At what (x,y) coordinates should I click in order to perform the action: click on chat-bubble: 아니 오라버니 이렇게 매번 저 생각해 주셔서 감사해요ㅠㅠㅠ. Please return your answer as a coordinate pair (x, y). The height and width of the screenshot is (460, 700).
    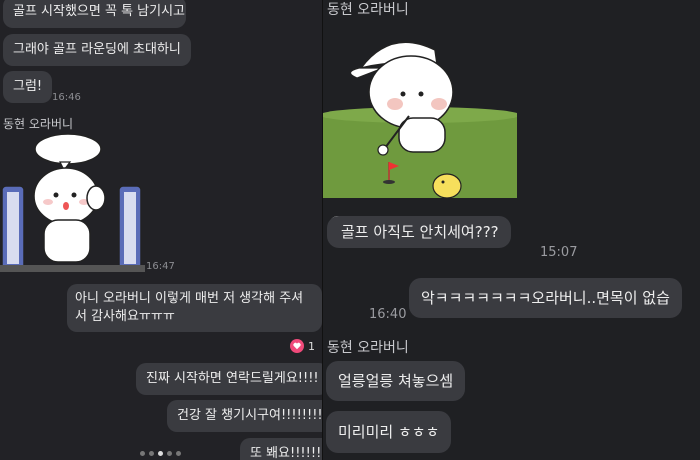
    Looking at the image, I should click on (194, 308).